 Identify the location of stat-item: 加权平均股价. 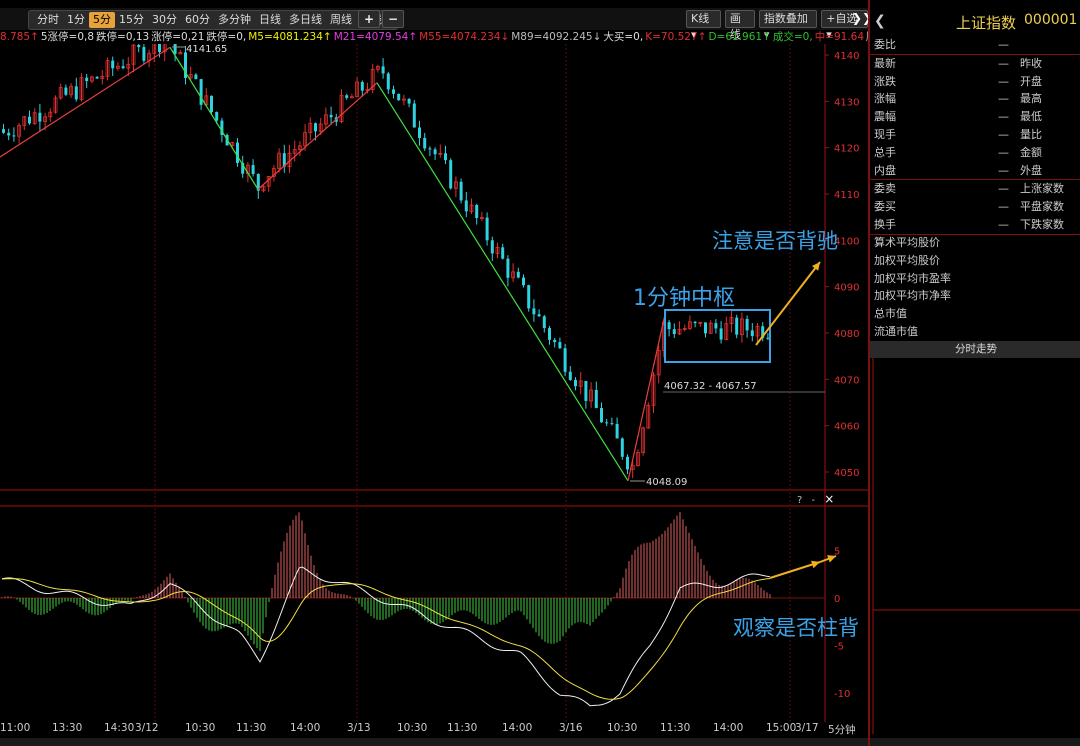
(907, 260).